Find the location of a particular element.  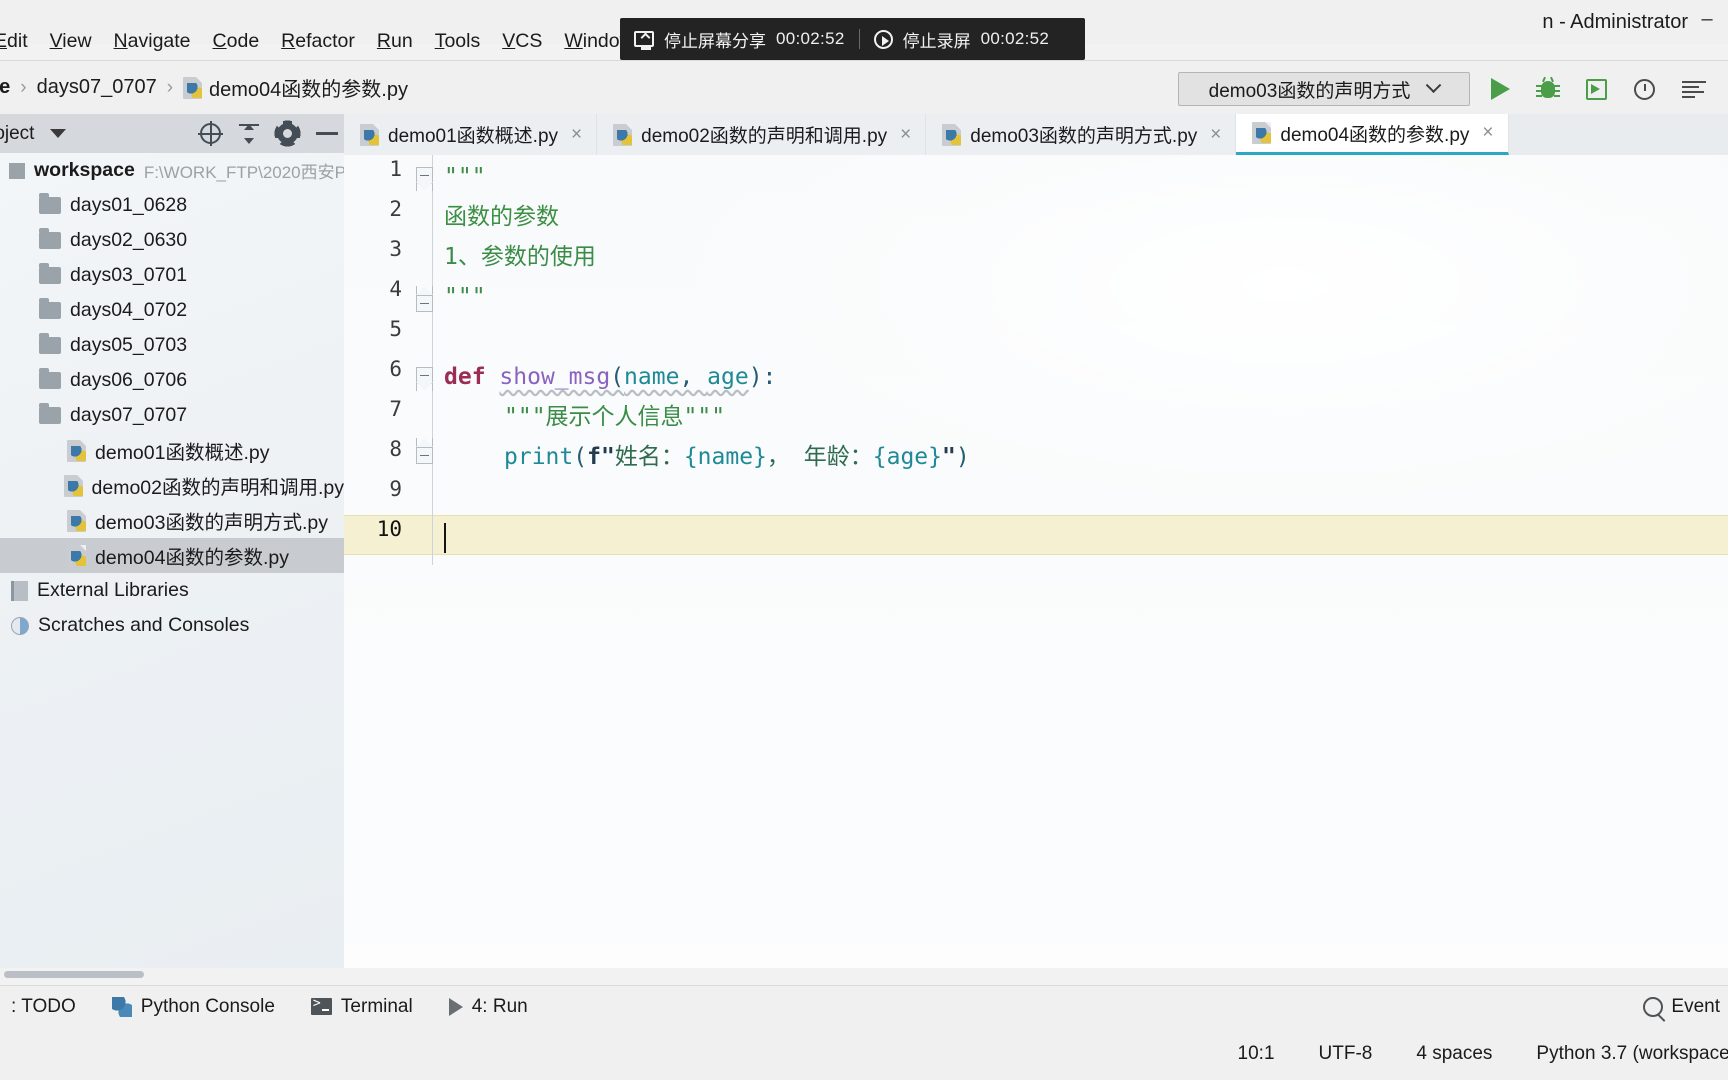

run-configuration-selector: demo03函数的声明方式 is located at coordinates (1324, 89).